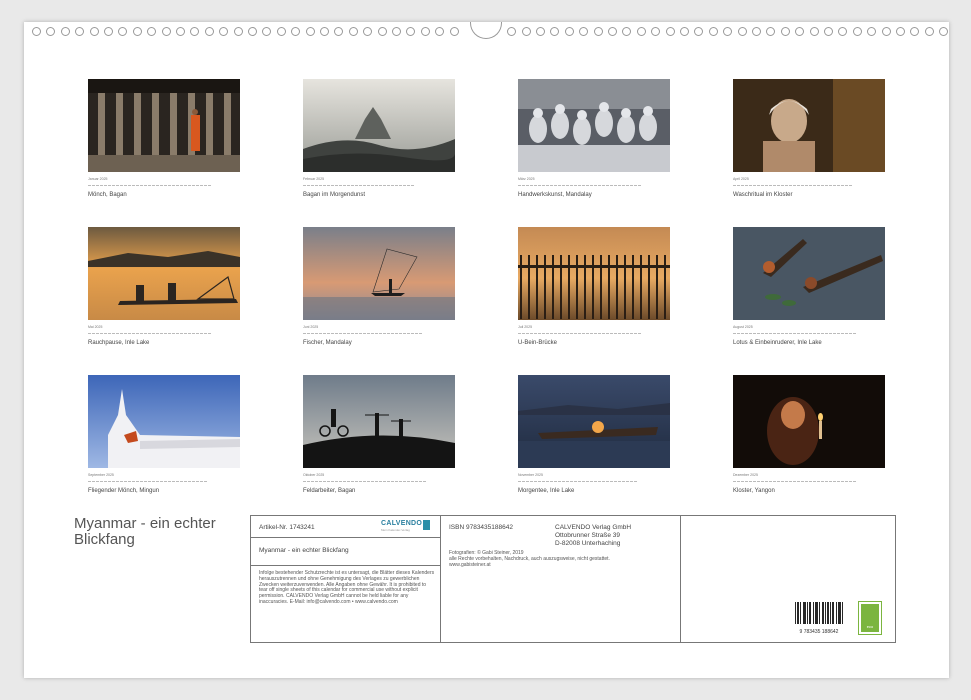 The height and width of the screenshot is (700, 971). What do you see at coordinates (819, 632) in the screenshot?
I see `barcode-number: 9 783435 188642` at bounding box center [819, 632].